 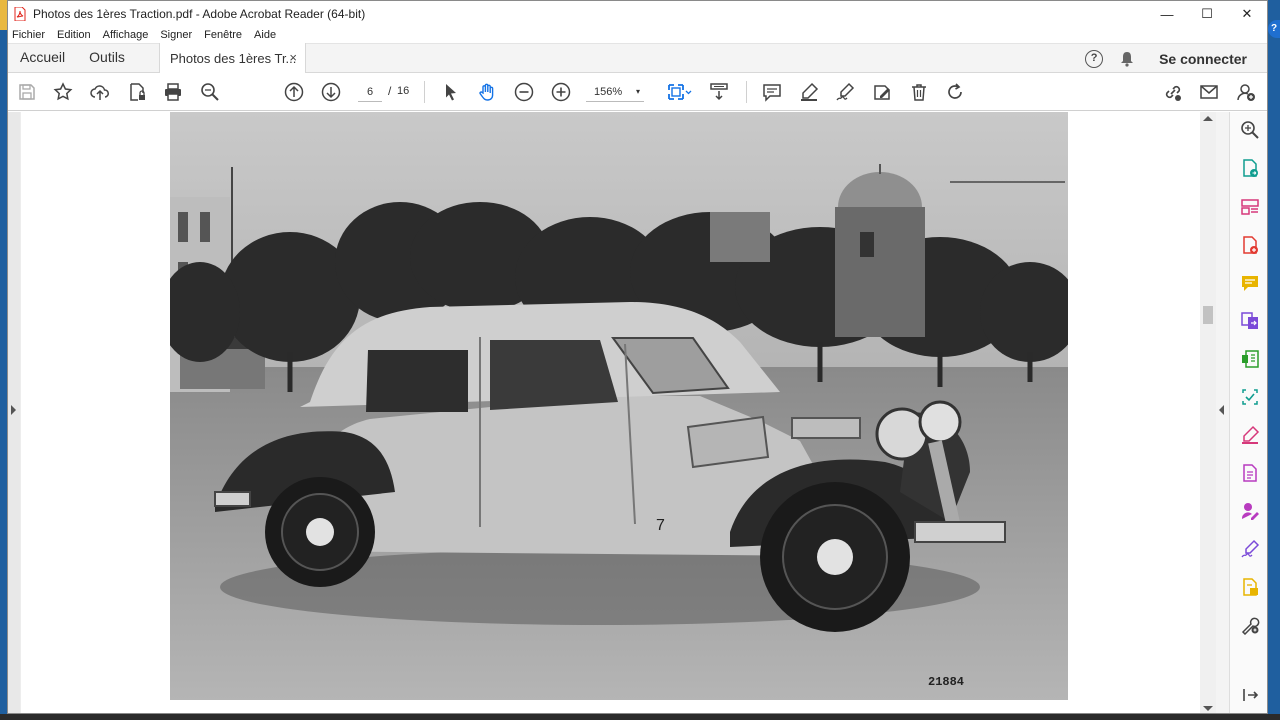 What do you see at coordinates (660, 525) in the screenshot?
I see `car-door-number: 7` at bounding box center [660, 525].